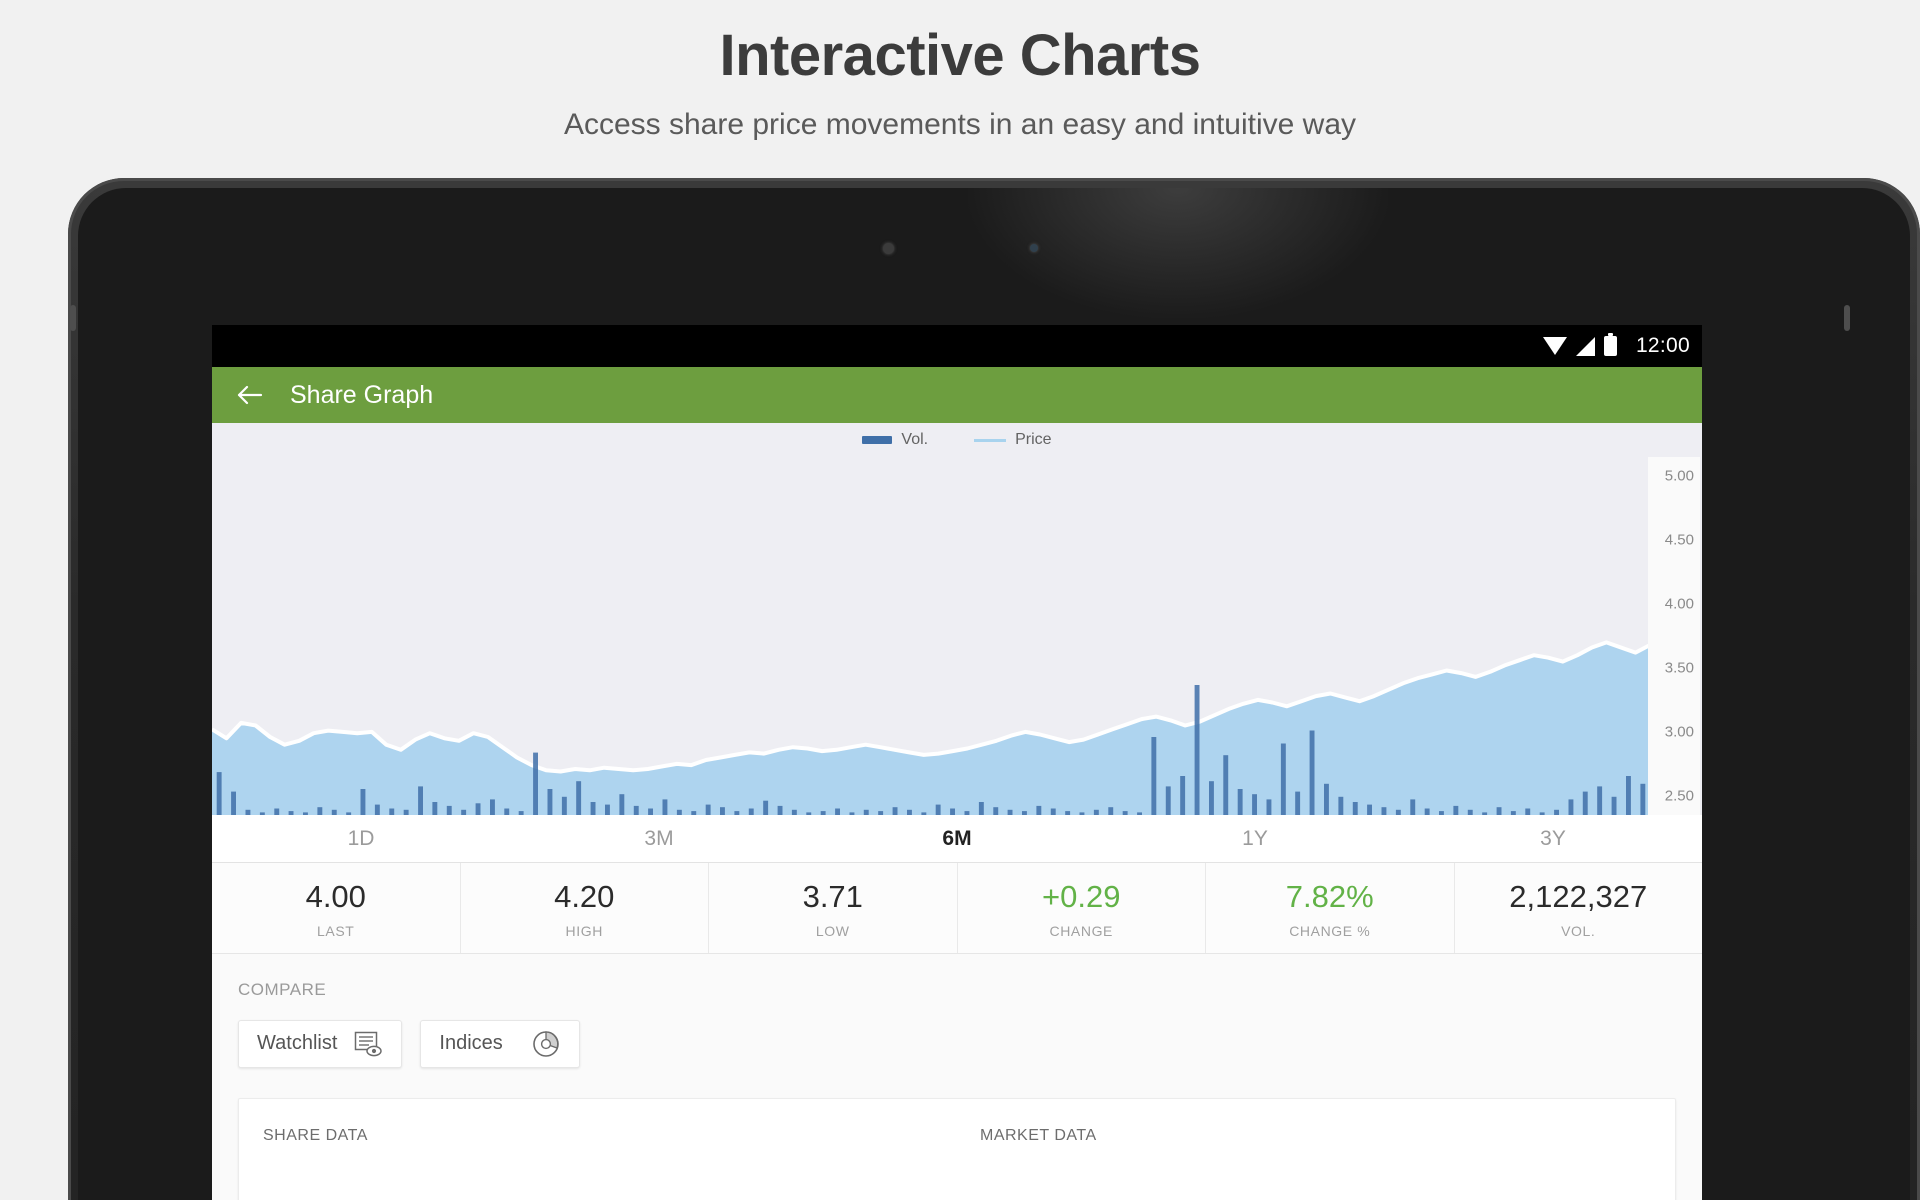 This screenshot has width=1920, height=1200. Describe the element at coordinates (957, 395) in the screenshot. I see `app-bar: Share Graph` at that location.